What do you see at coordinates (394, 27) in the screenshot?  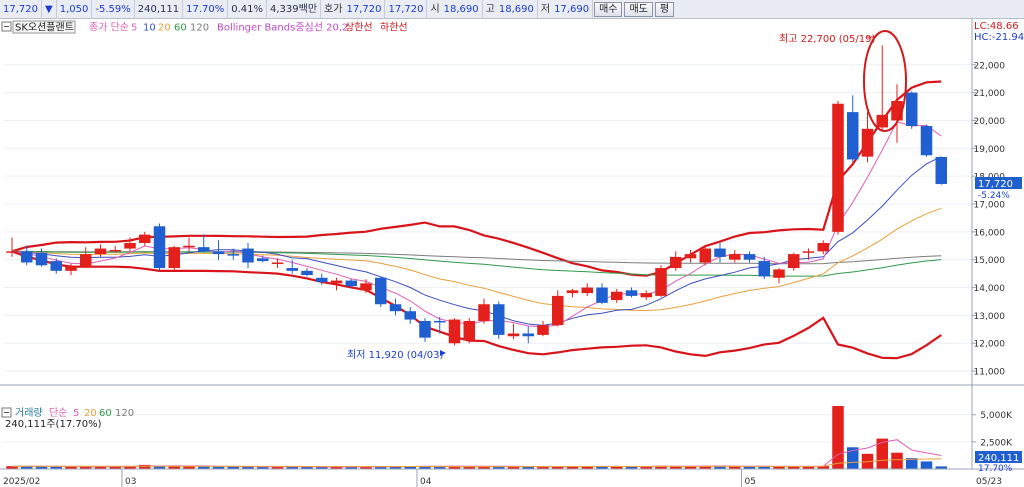 I see `bb-legend-lower: 하한선` at bounding box center [394, 27].